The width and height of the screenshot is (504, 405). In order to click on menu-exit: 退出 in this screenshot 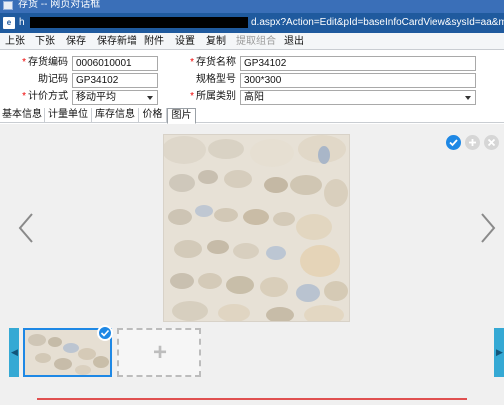, I will do `click(294, 41)`.